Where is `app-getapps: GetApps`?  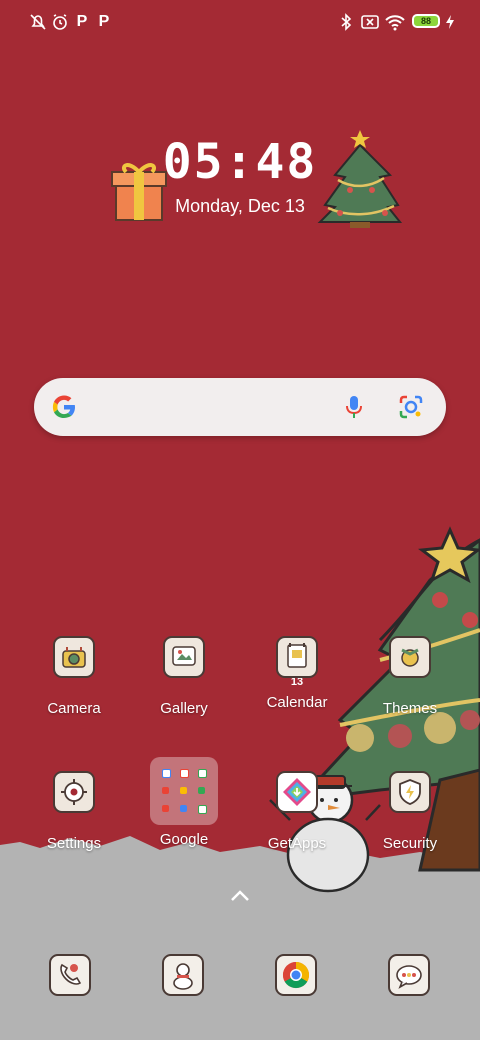 app-getapps: GetApps is located at coordinates (297, 811).